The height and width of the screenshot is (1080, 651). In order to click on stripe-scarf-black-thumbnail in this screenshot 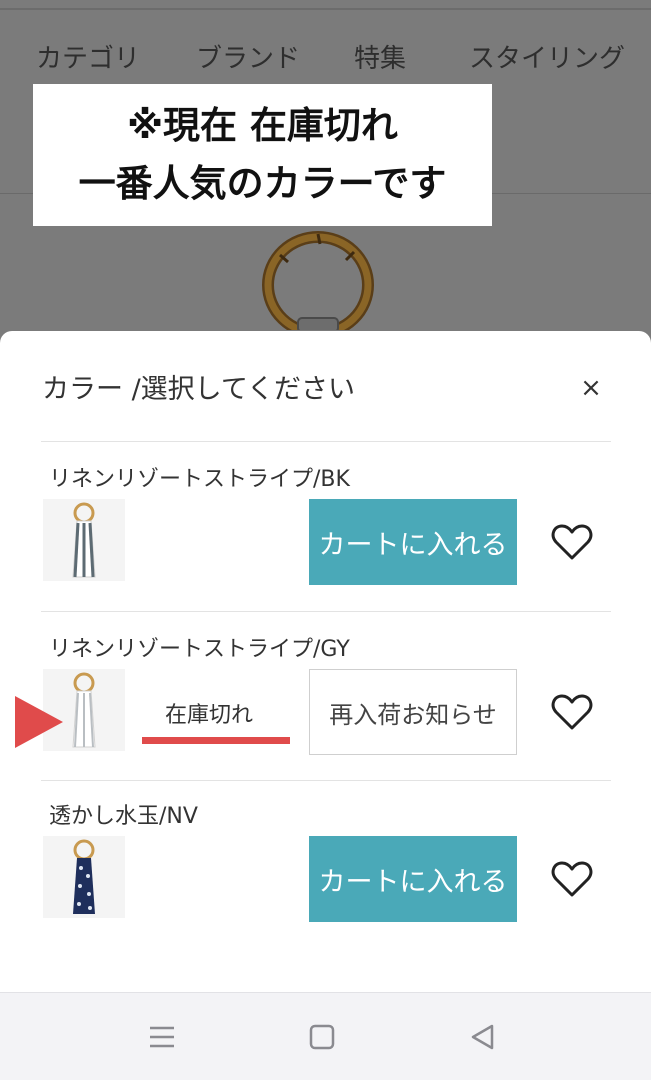, I will do `click(84, 540)`.